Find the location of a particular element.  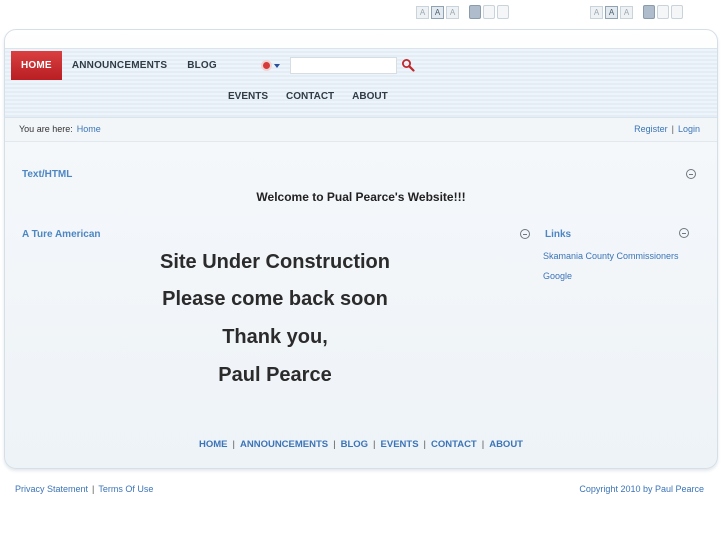

copyright: Copyright 2010 by Paul Pearce is located at coordinates (641, 489).